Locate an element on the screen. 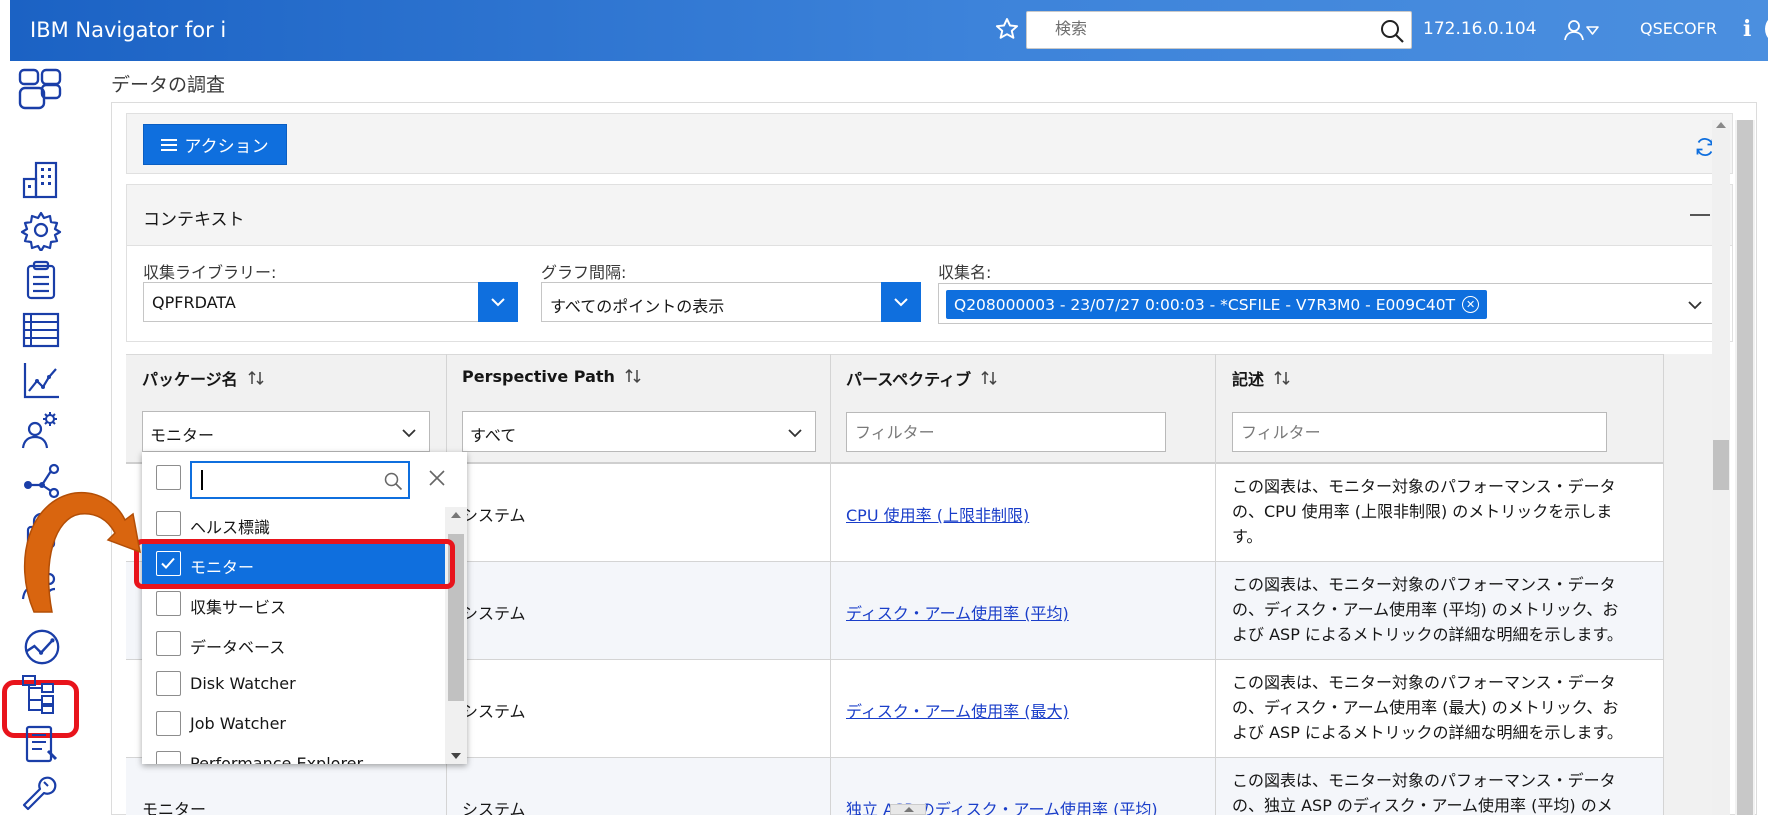 The width and height of the screenshot is (1768, 815). document-icon is located at coordinates (41, 744).